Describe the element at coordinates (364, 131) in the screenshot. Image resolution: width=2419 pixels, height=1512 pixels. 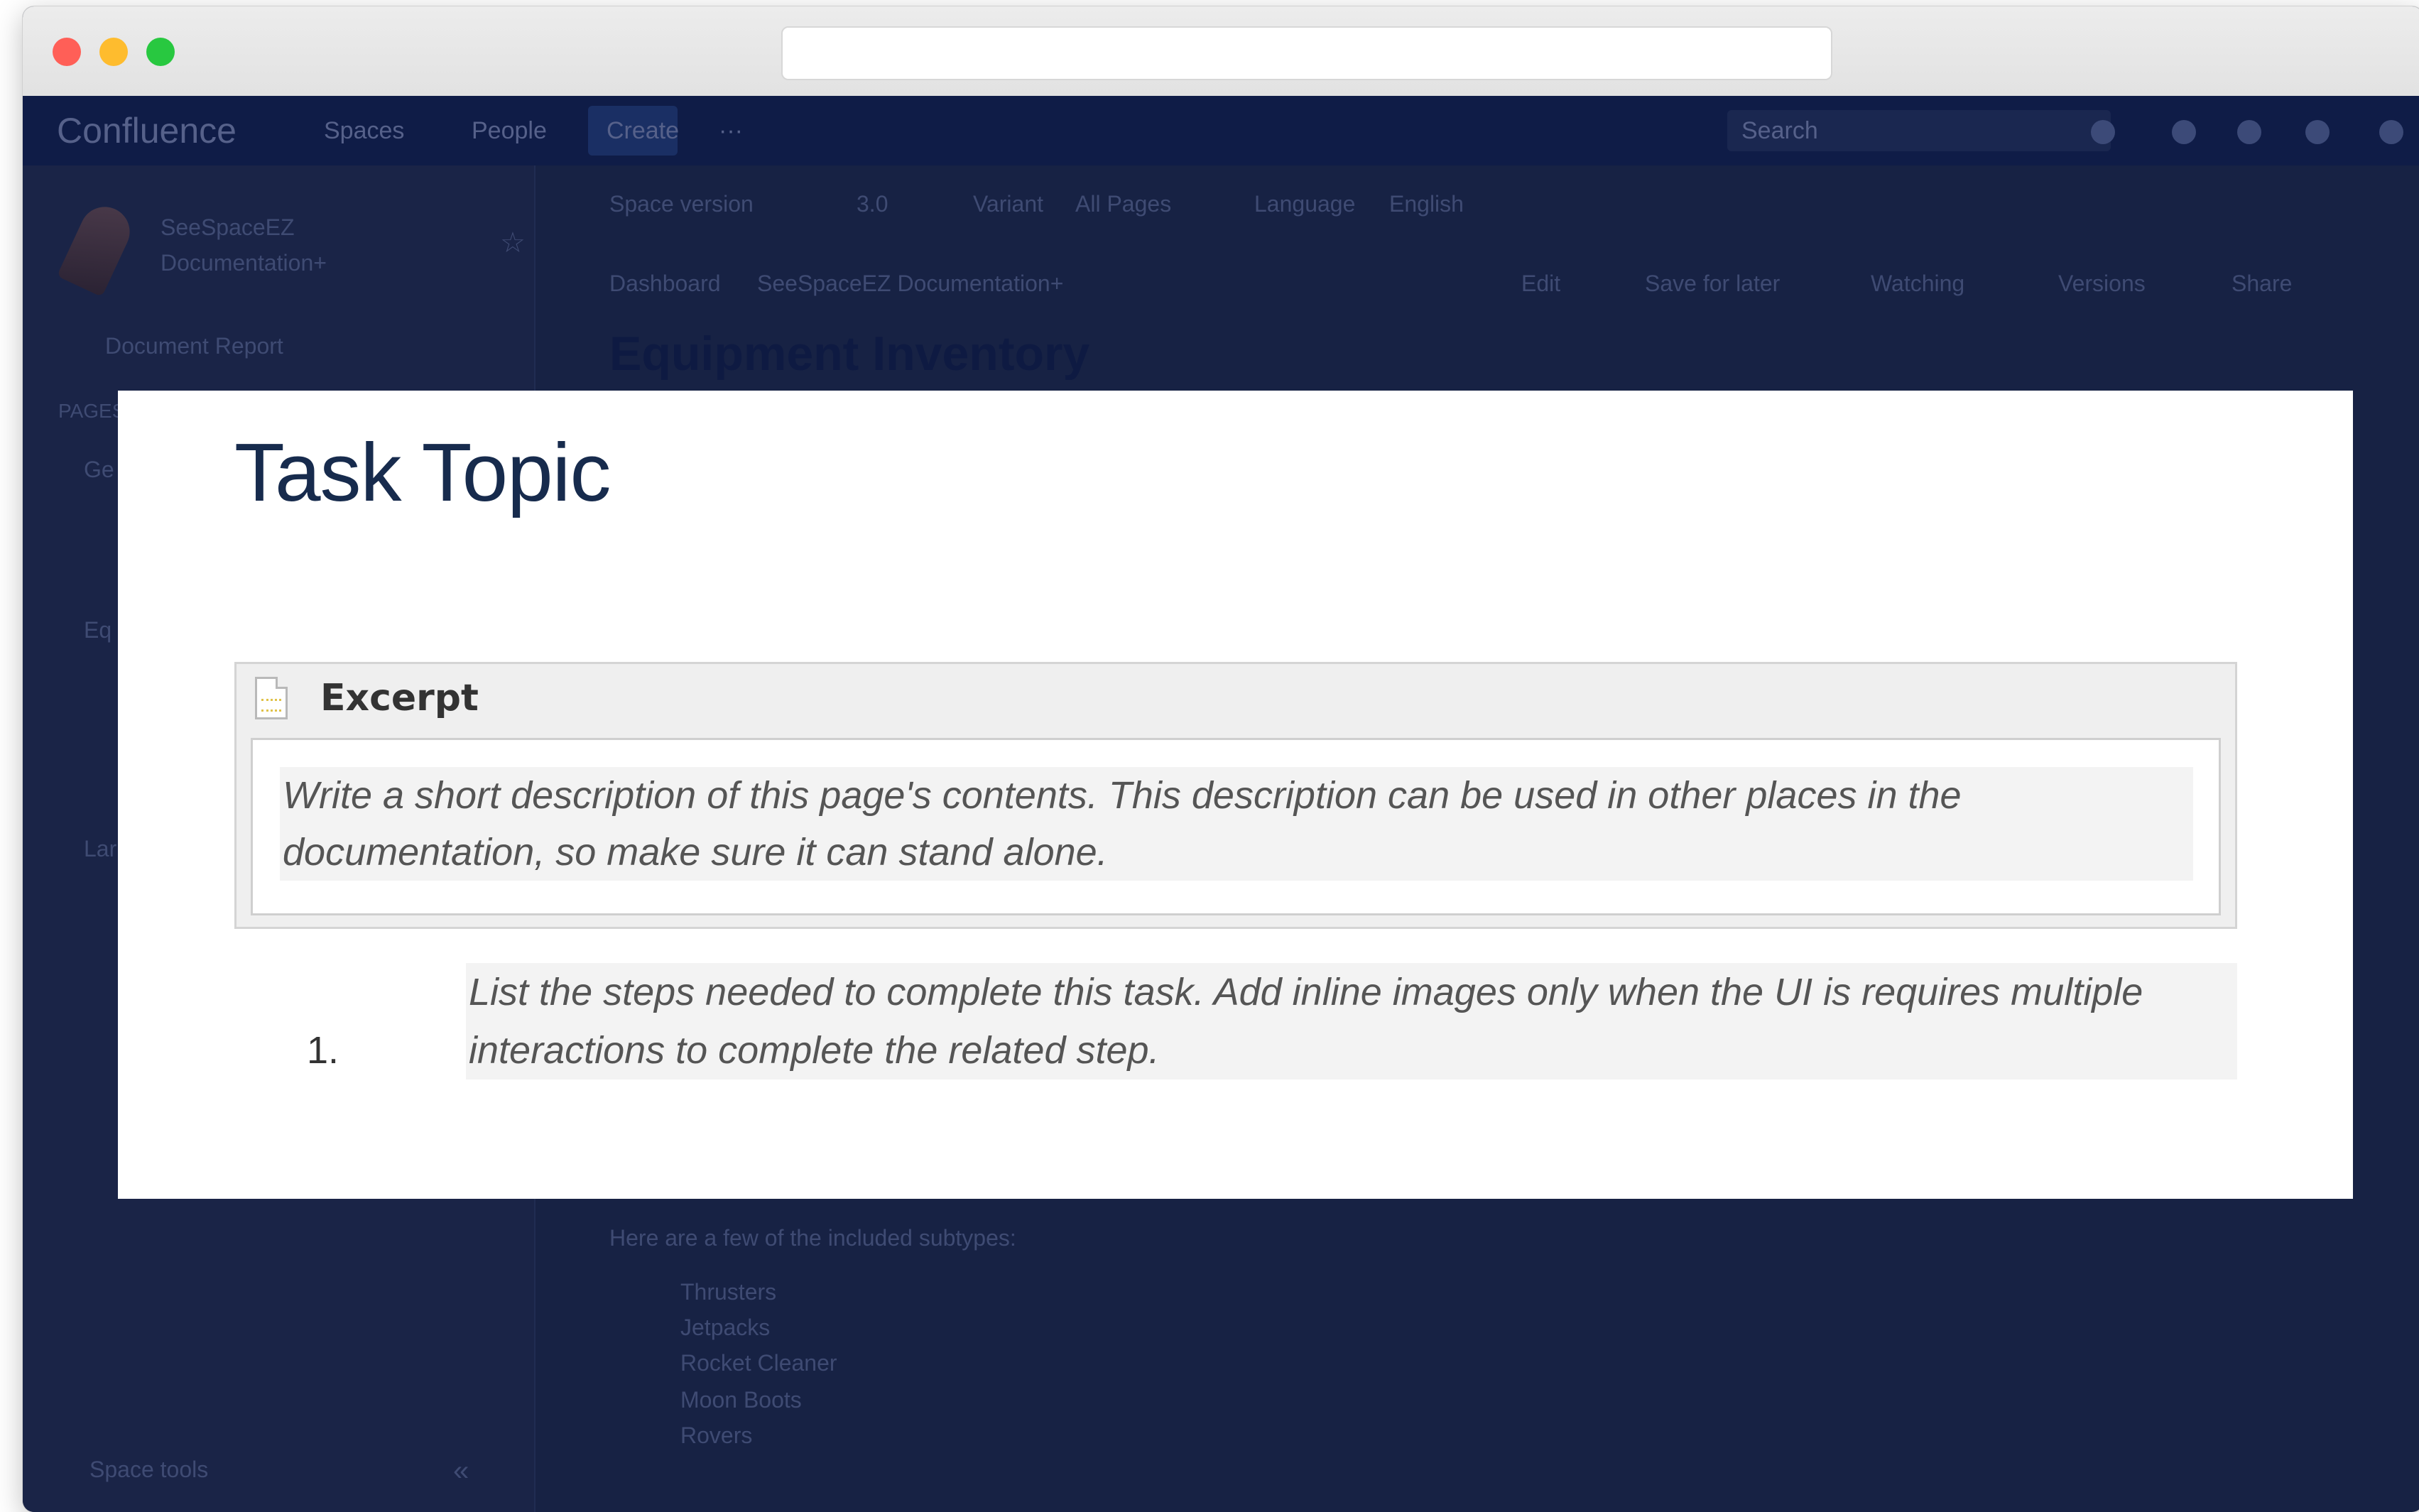
I see `nav-spaces: Spaces` at that location.